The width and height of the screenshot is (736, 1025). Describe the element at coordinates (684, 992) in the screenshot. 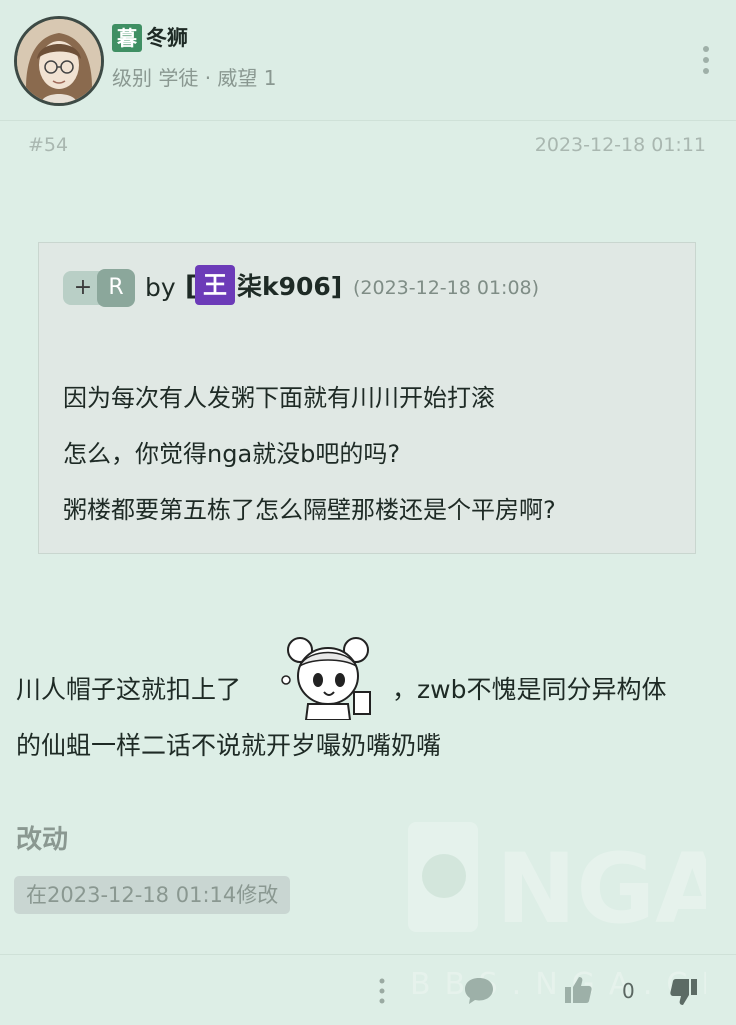

I see `thumbs-down-icon` at that location.